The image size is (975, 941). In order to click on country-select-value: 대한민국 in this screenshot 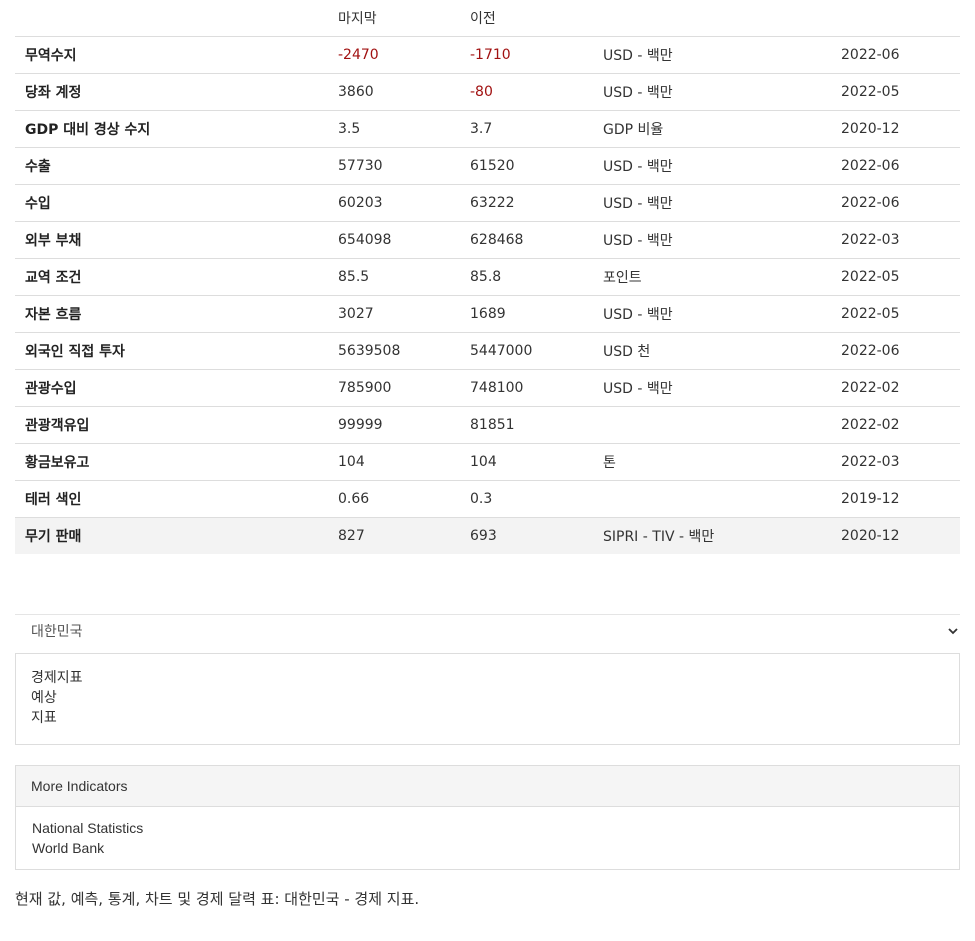, I will do `click(57, 632)`.